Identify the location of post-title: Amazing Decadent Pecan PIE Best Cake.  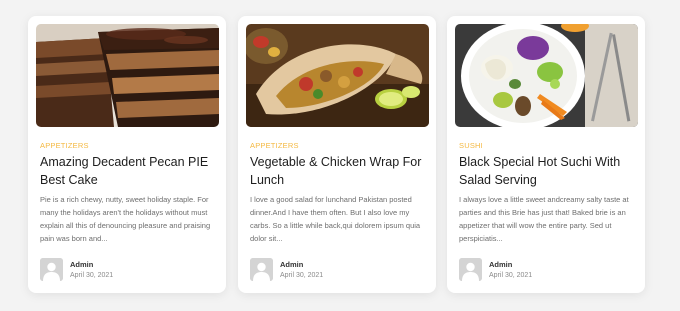
(130, 171).